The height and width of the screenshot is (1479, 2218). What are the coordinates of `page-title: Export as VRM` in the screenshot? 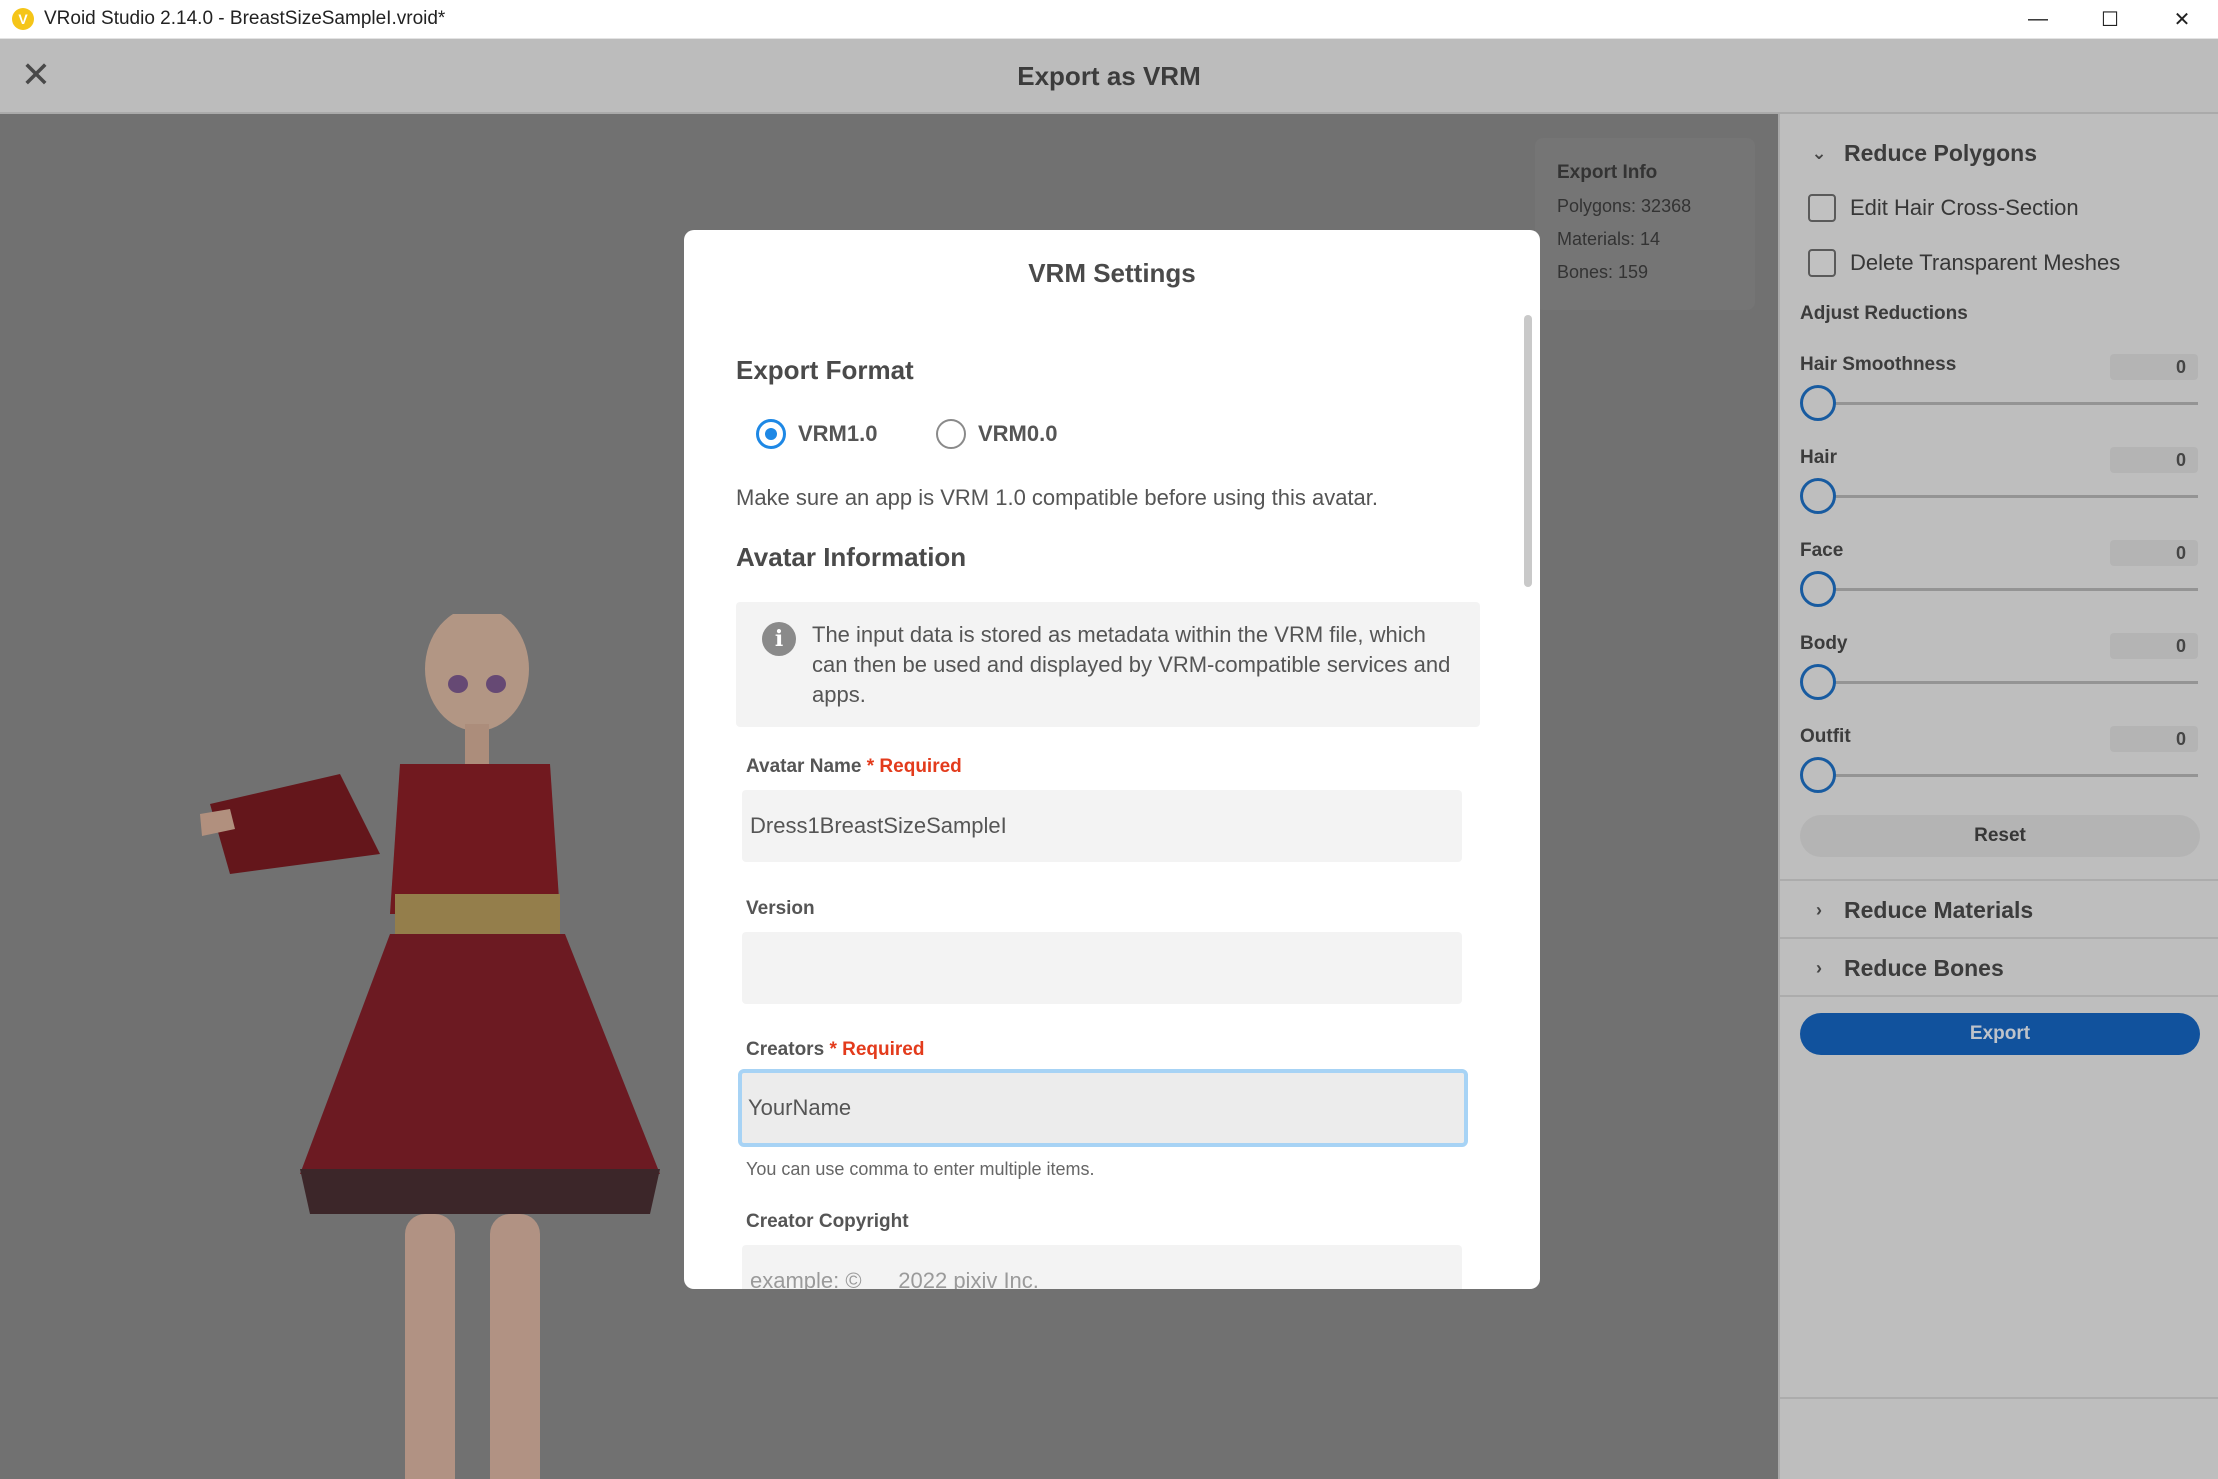 It's located at (1109, 76).